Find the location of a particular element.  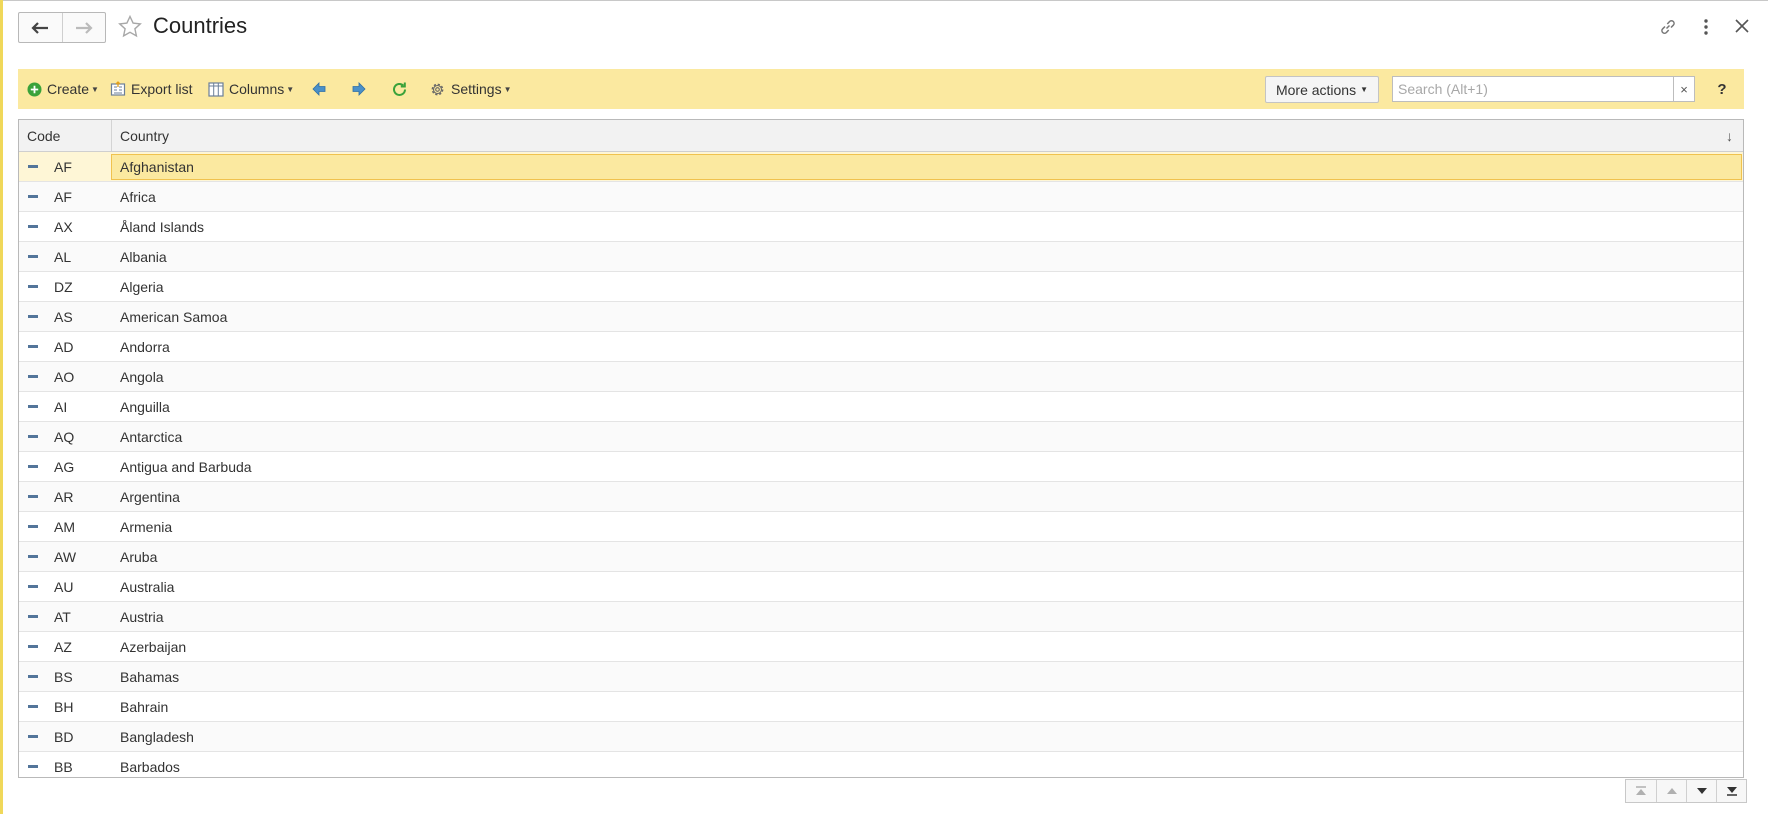

cell-code: AG is located at coordinates (82, 467).